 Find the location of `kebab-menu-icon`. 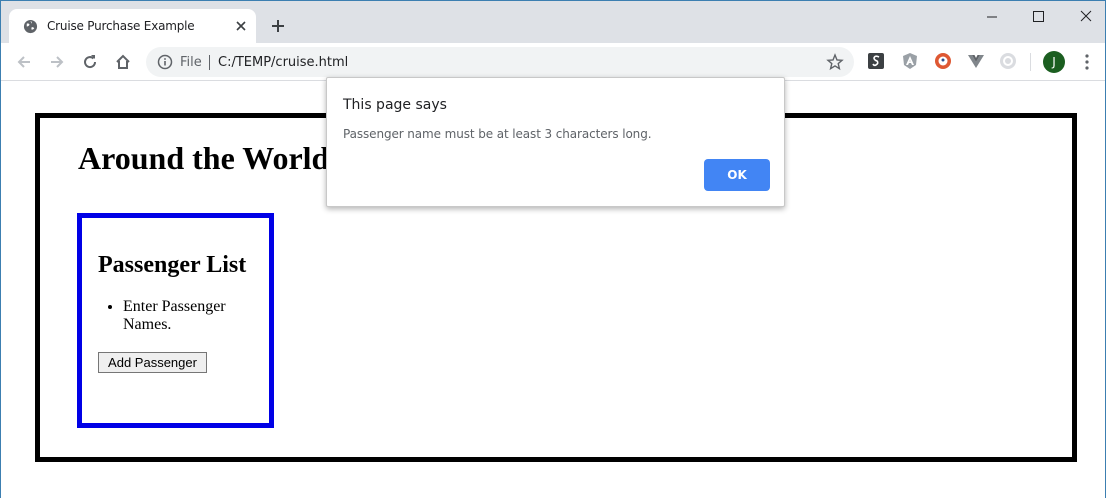

kebab-menu-icon is located at coordinates (1087, 62).